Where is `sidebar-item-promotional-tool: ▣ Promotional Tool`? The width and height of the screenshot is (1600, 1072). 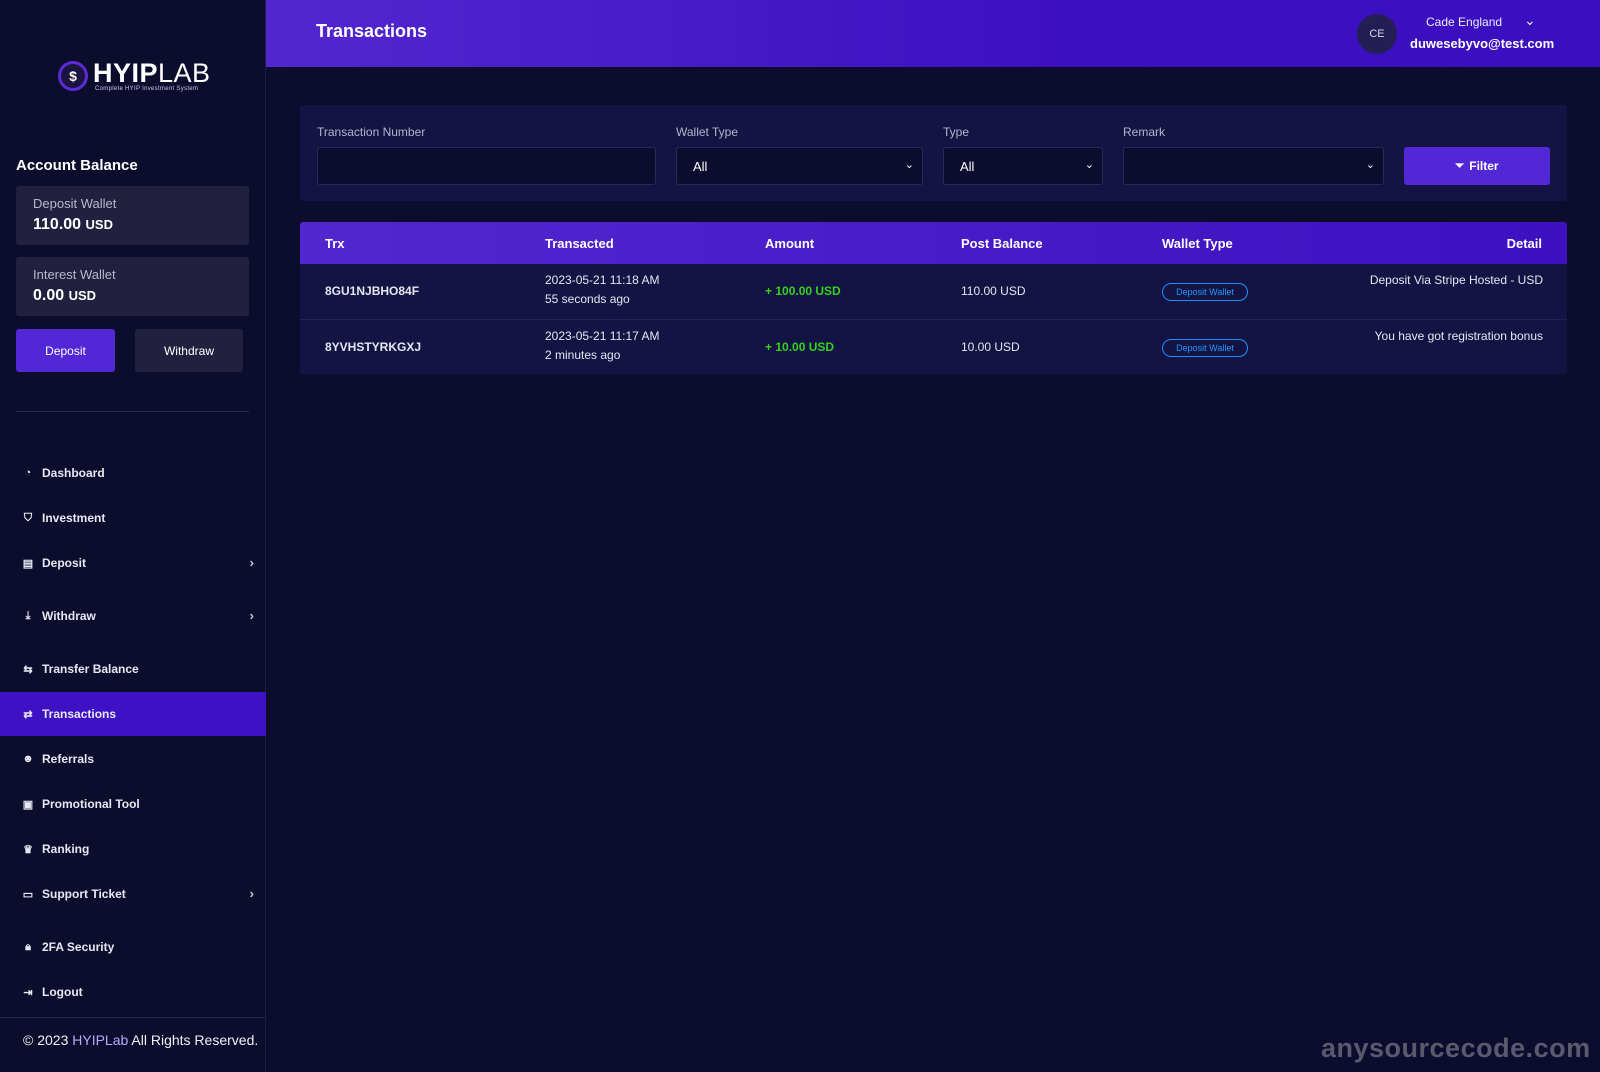 sidebar-item-promotional-tool: ▣ Promotional Tool is located at coordinates (133, 804).